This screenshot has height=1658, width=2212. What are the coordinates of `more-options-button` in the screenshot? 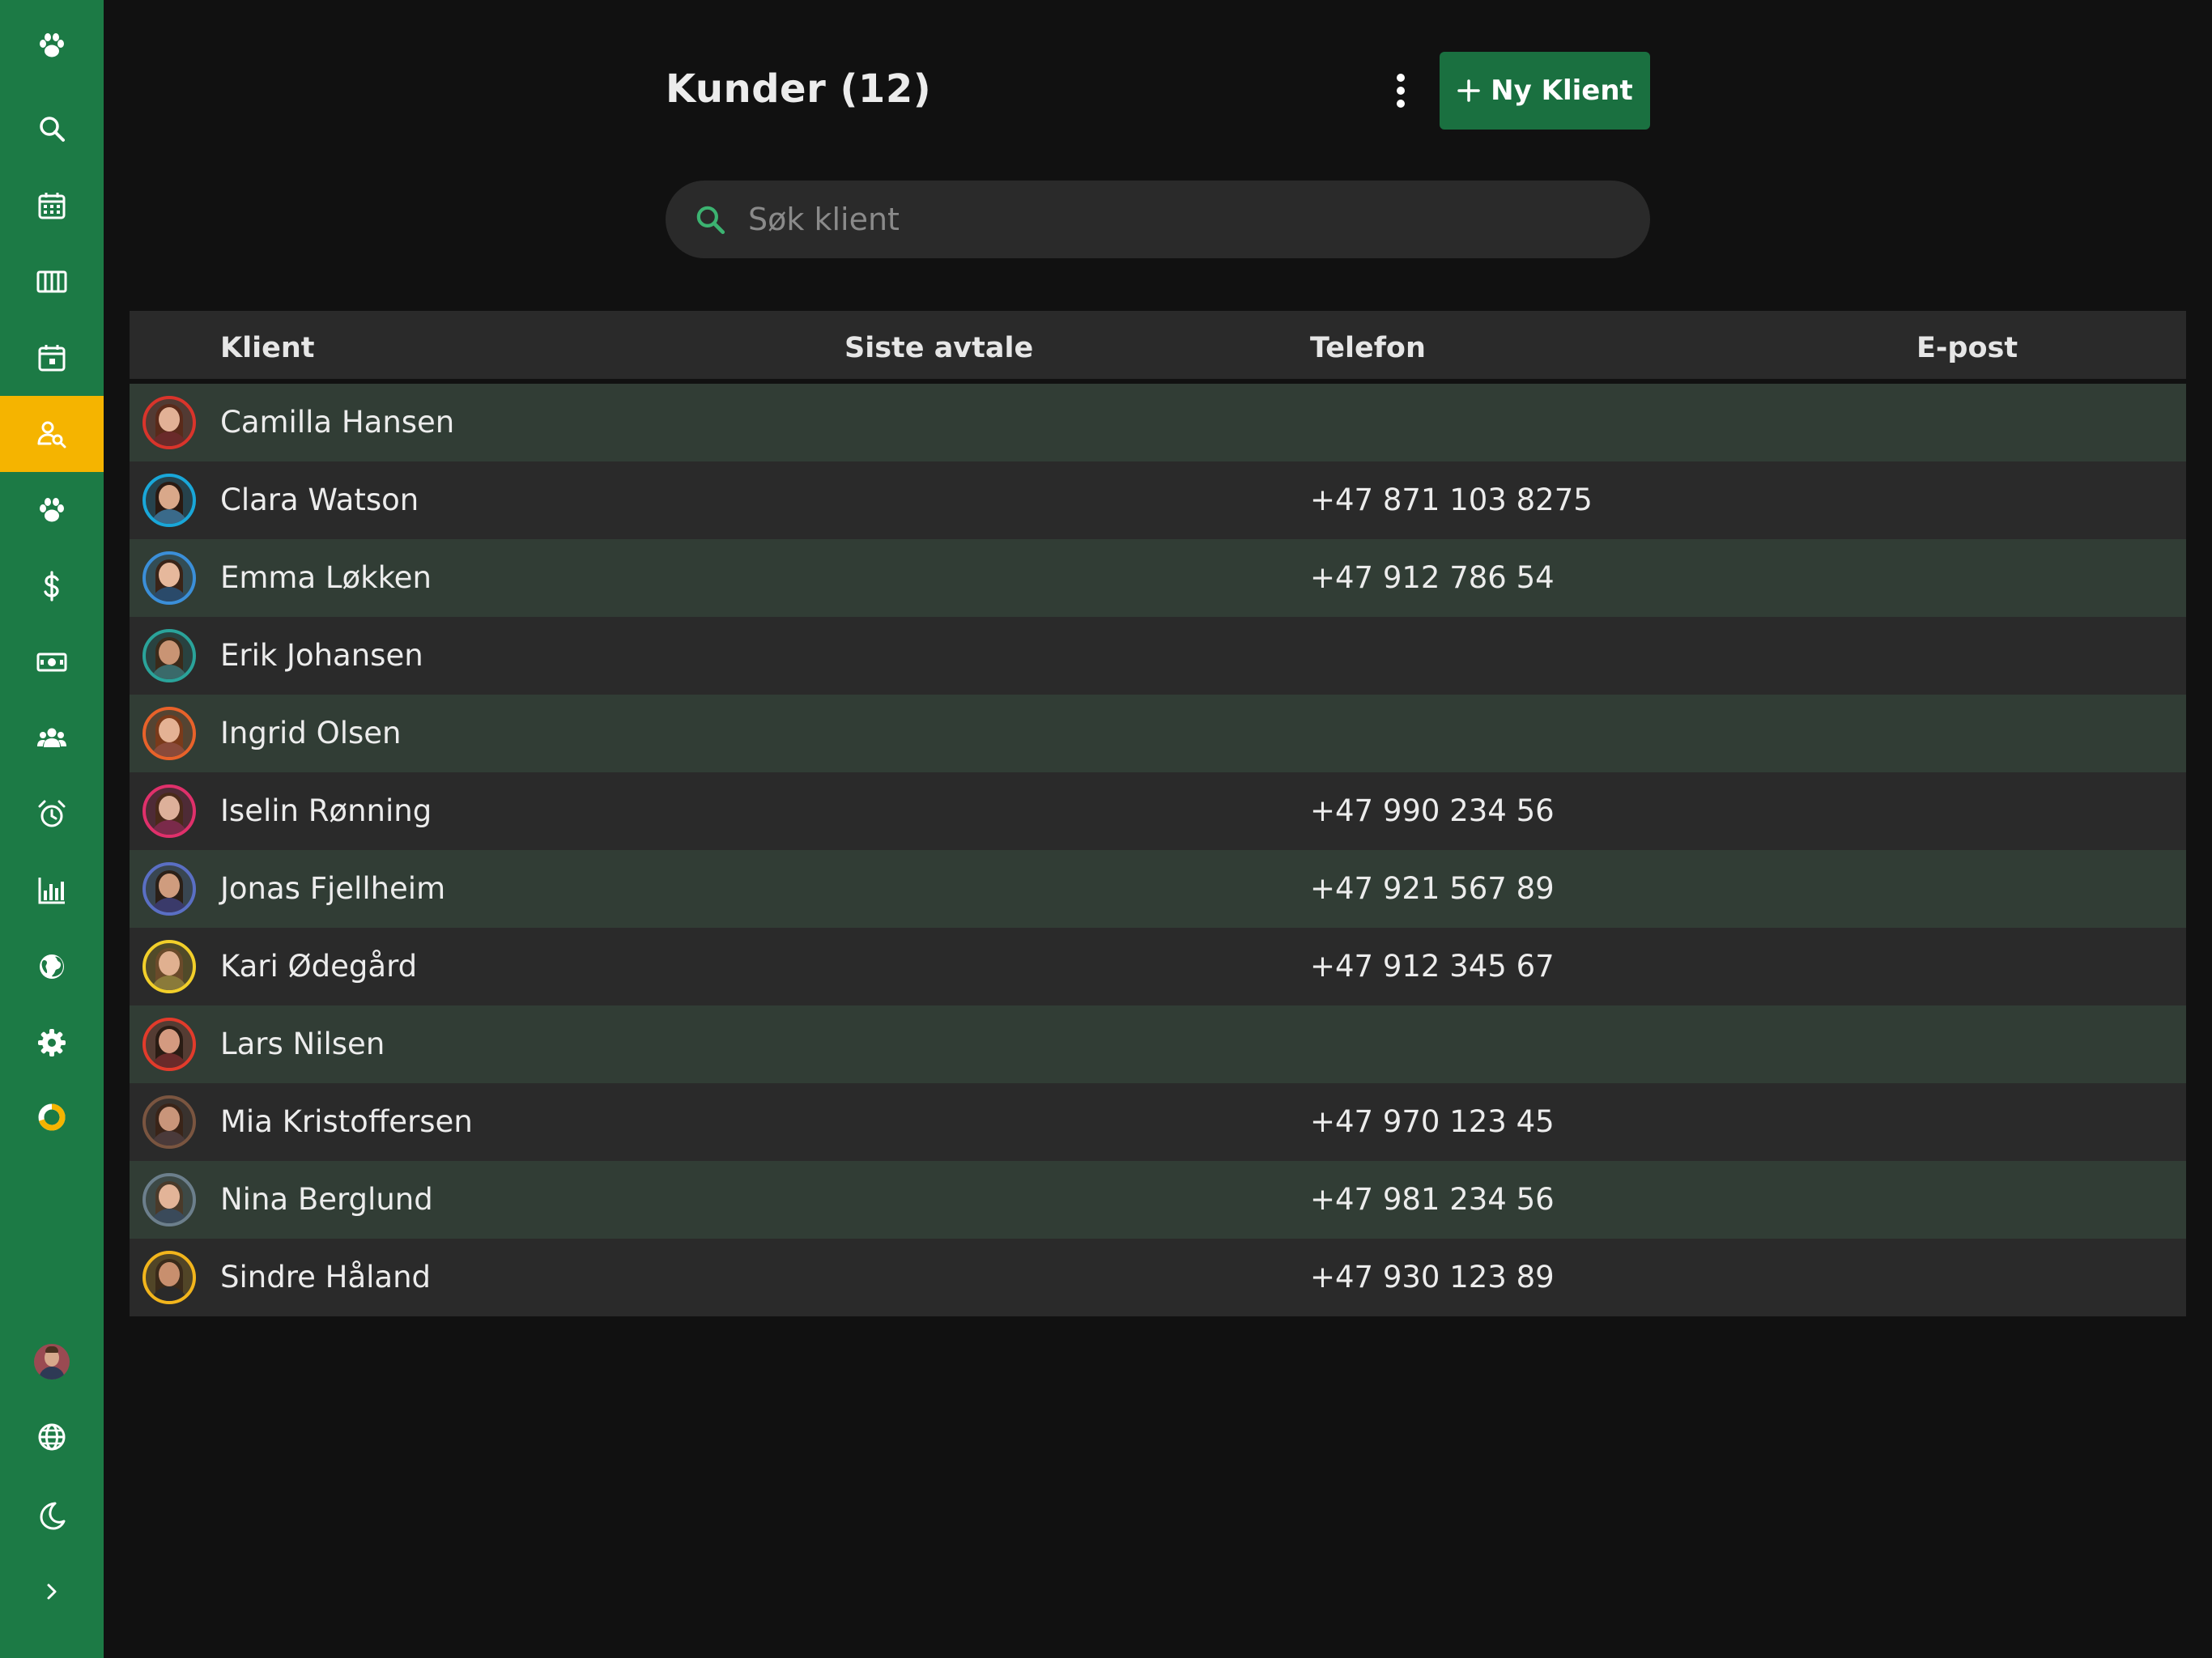 It's located at (1401, 91).